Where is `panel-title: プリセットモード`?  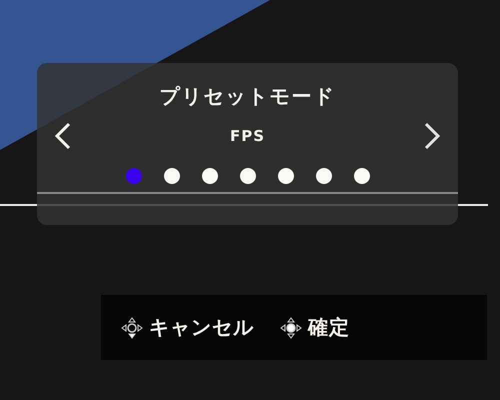
panel-title: プリセットモード is located at coordinates (248, 96).